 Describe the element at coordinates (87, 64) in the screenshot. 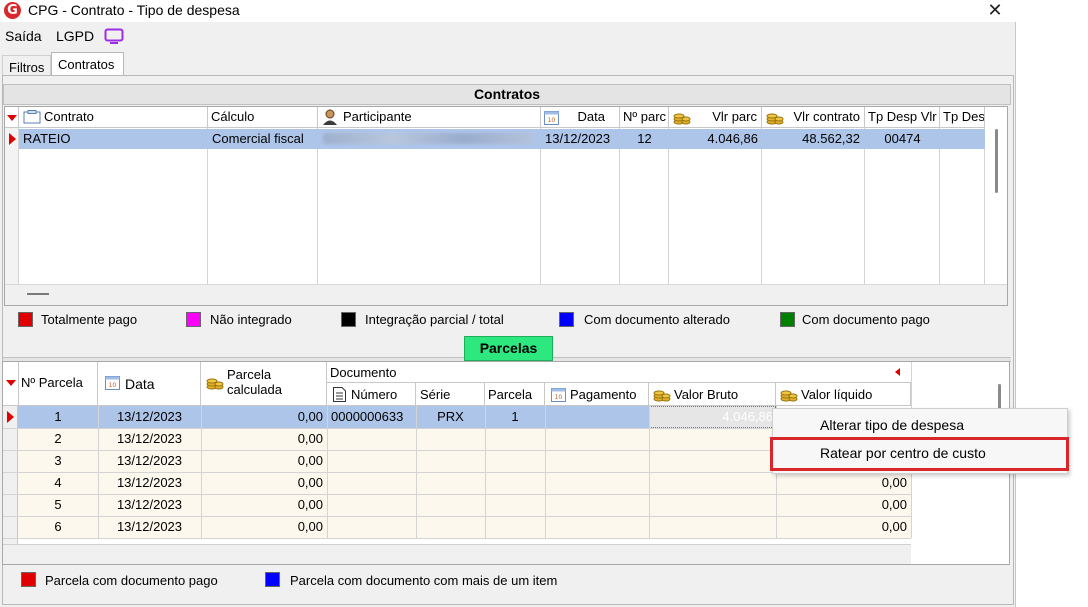

I see `tab-contratos: Contratos` at that location.